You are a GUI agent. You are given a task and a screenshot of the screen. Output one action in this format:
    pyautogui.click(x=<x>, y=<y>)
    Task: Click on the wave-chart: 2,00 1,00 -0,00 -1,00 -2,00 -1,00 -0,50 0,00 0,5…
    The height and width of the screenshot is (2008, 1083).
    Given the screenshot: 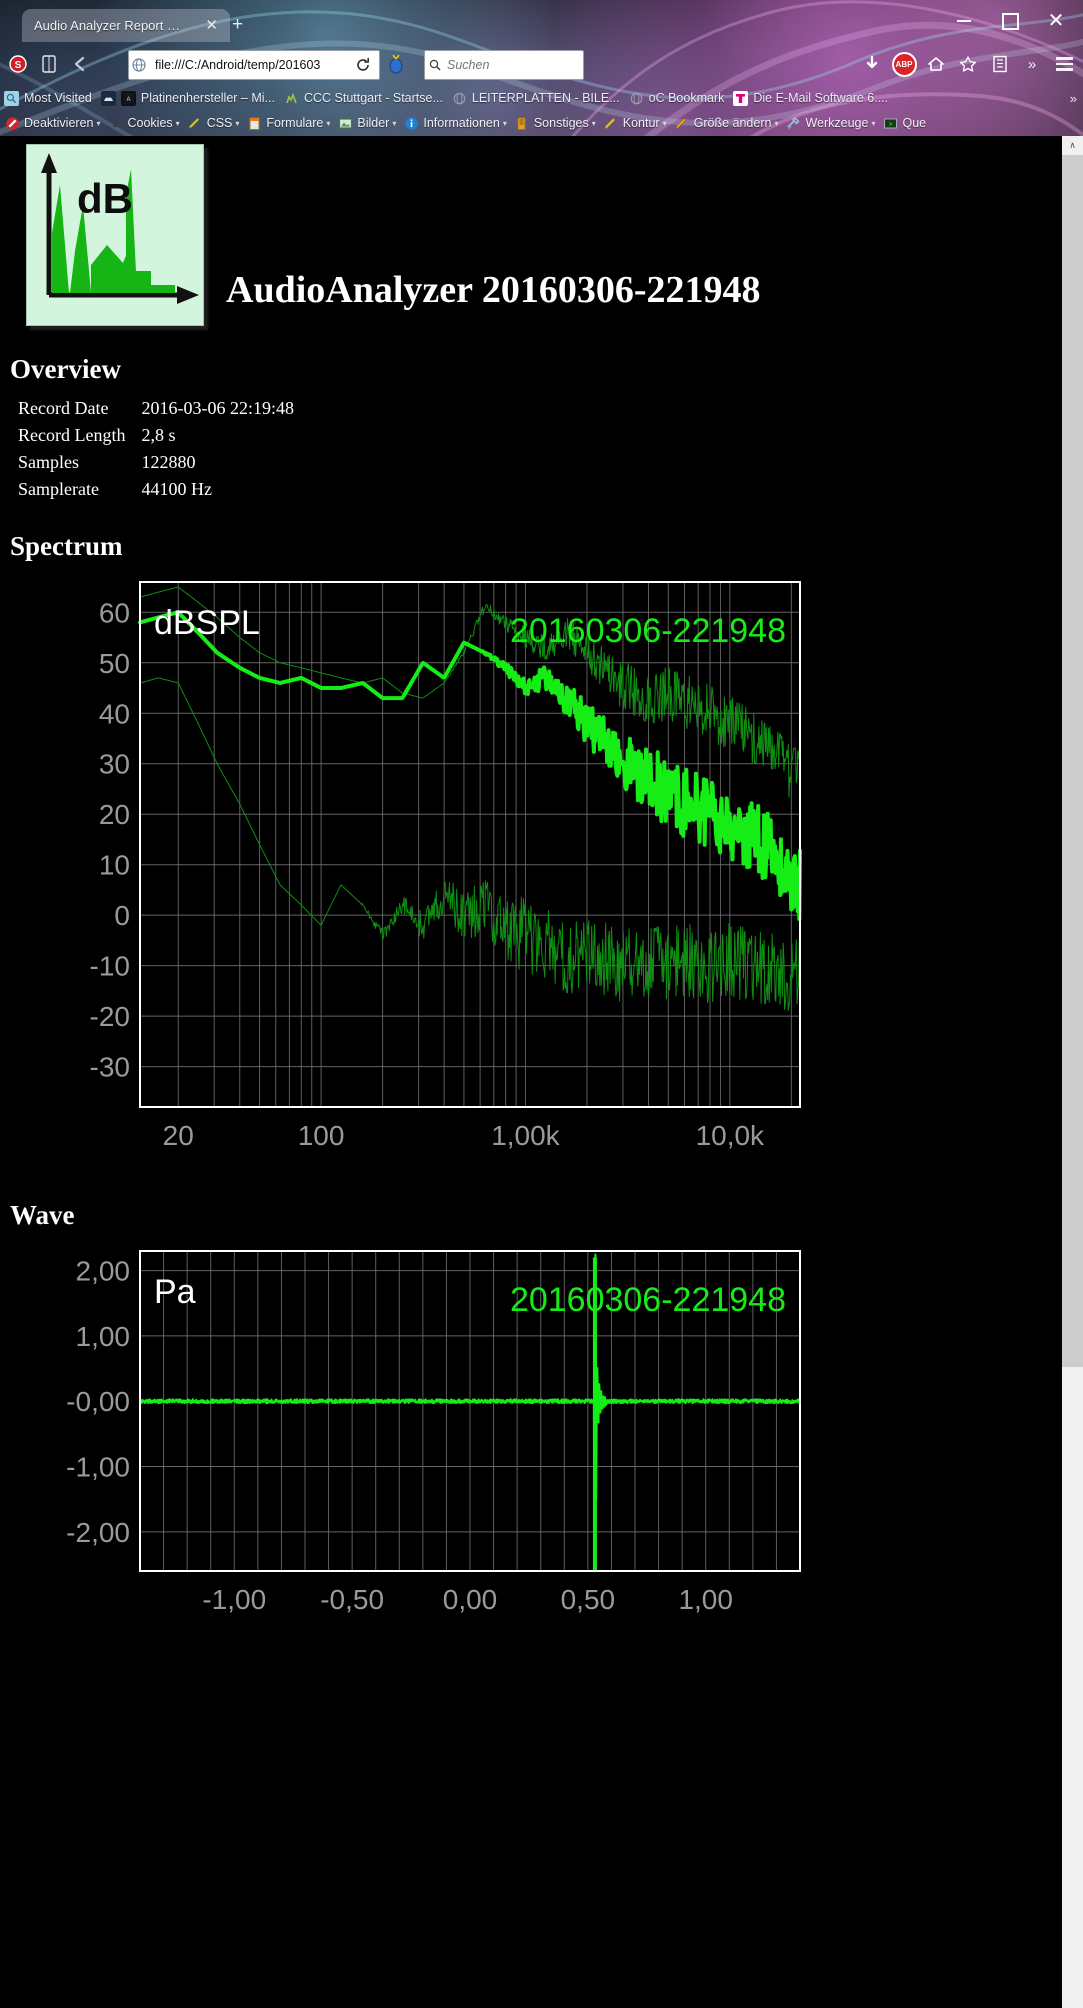 What is the action you would take?
    pyautogui.click(x=433, y=1432)
    